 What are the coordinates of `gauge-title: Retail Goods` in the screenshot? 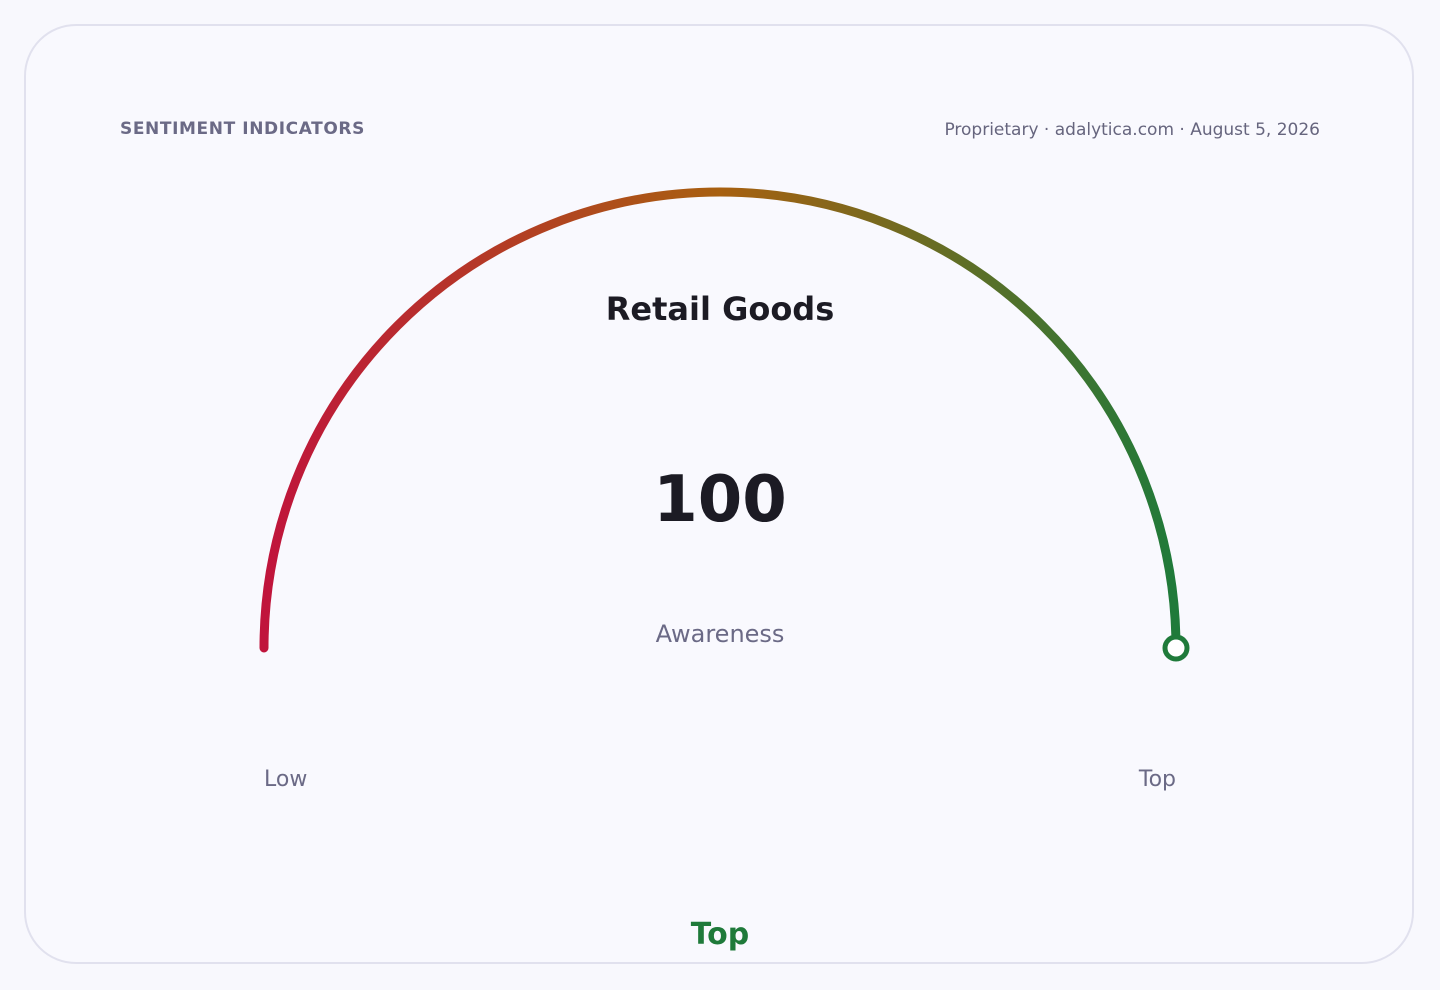 It's located at (720, 309).